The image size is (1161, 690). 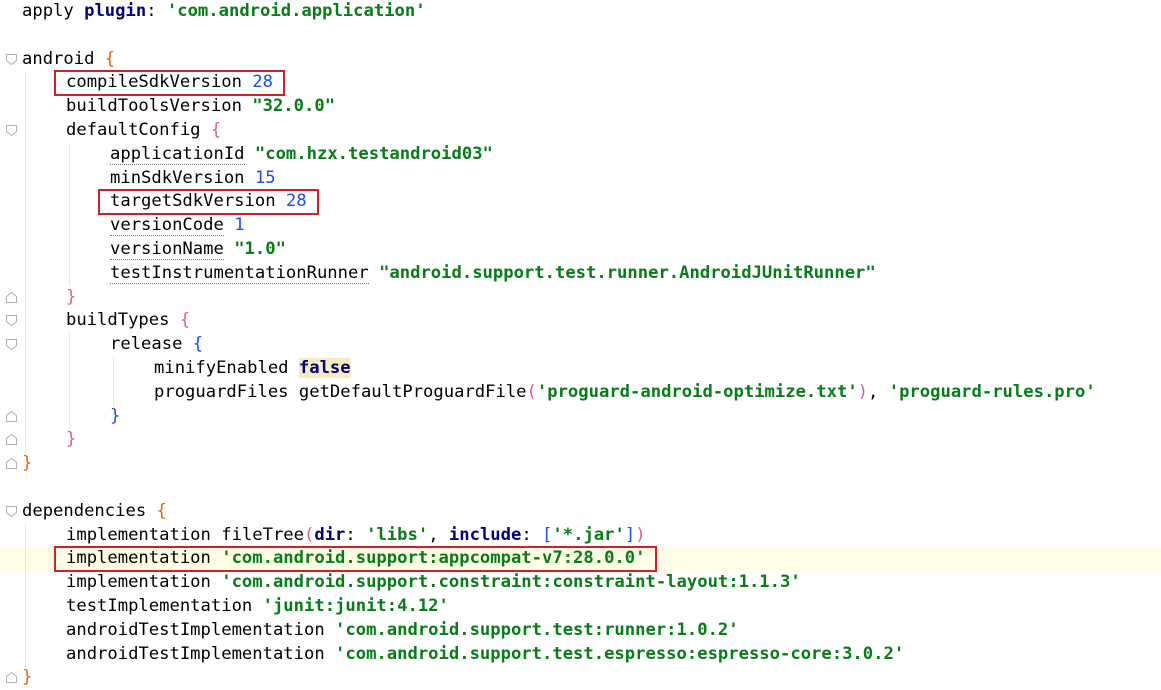 I want to click on code-line: buildTypes {, so click(x=580, y=321).